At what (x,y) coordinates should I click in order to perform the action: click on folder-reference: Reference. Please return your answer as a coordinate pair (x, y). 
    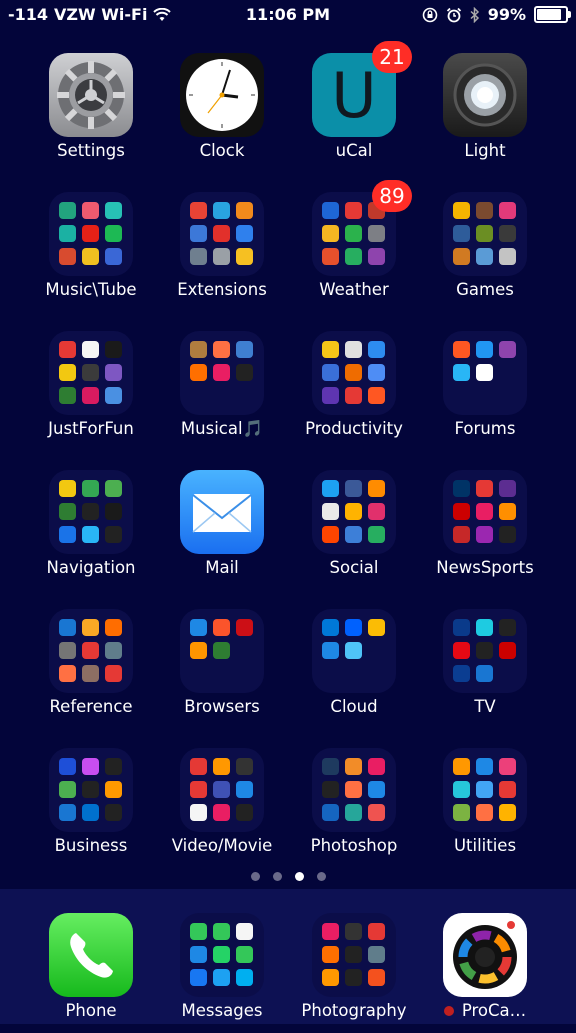
    Looking at the image, I should click on (91, 669).